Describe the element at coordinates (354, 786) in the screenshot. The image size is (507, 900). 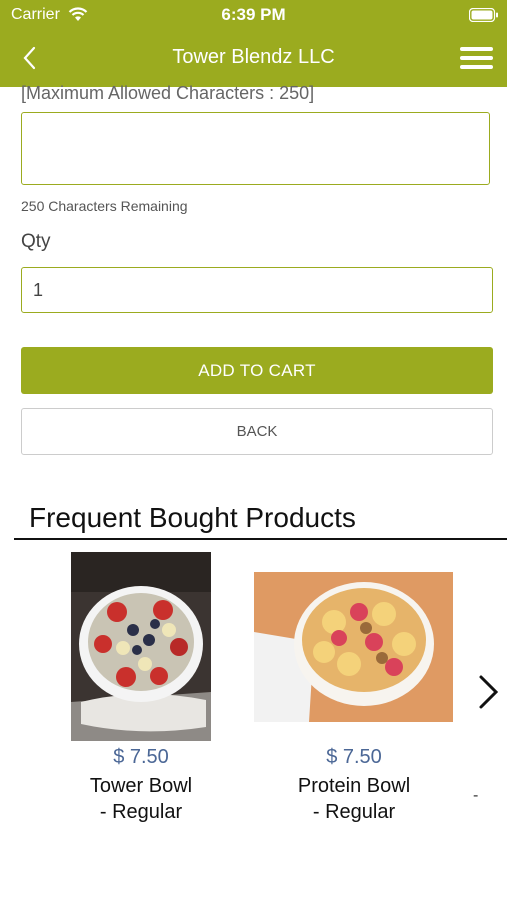
I see `product-name-line1: Protein Bowl` at that location.